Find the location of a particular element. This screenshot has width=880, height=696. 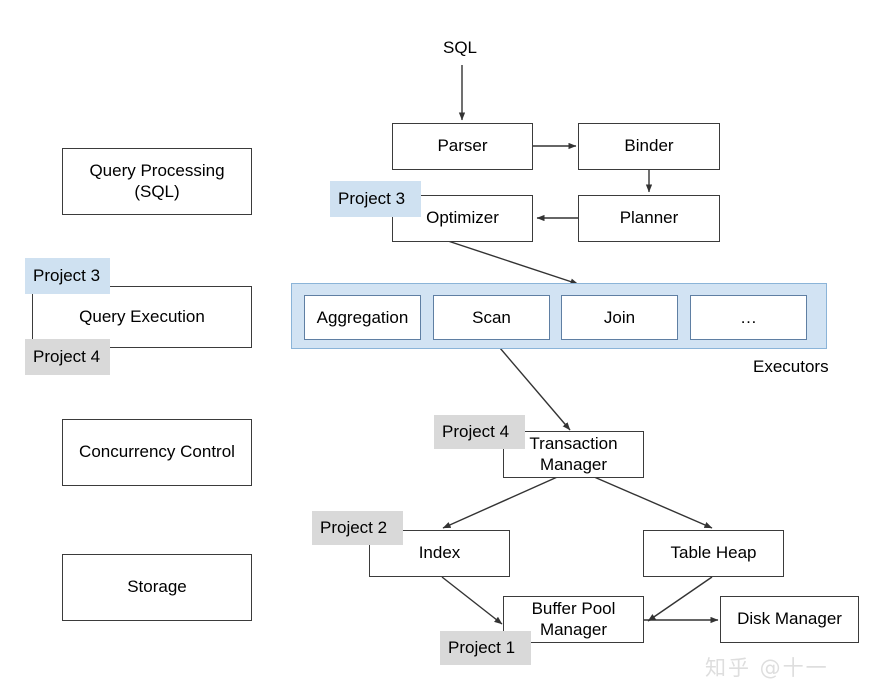

sql-input-label: SQL is located at coordinates (460, 47).